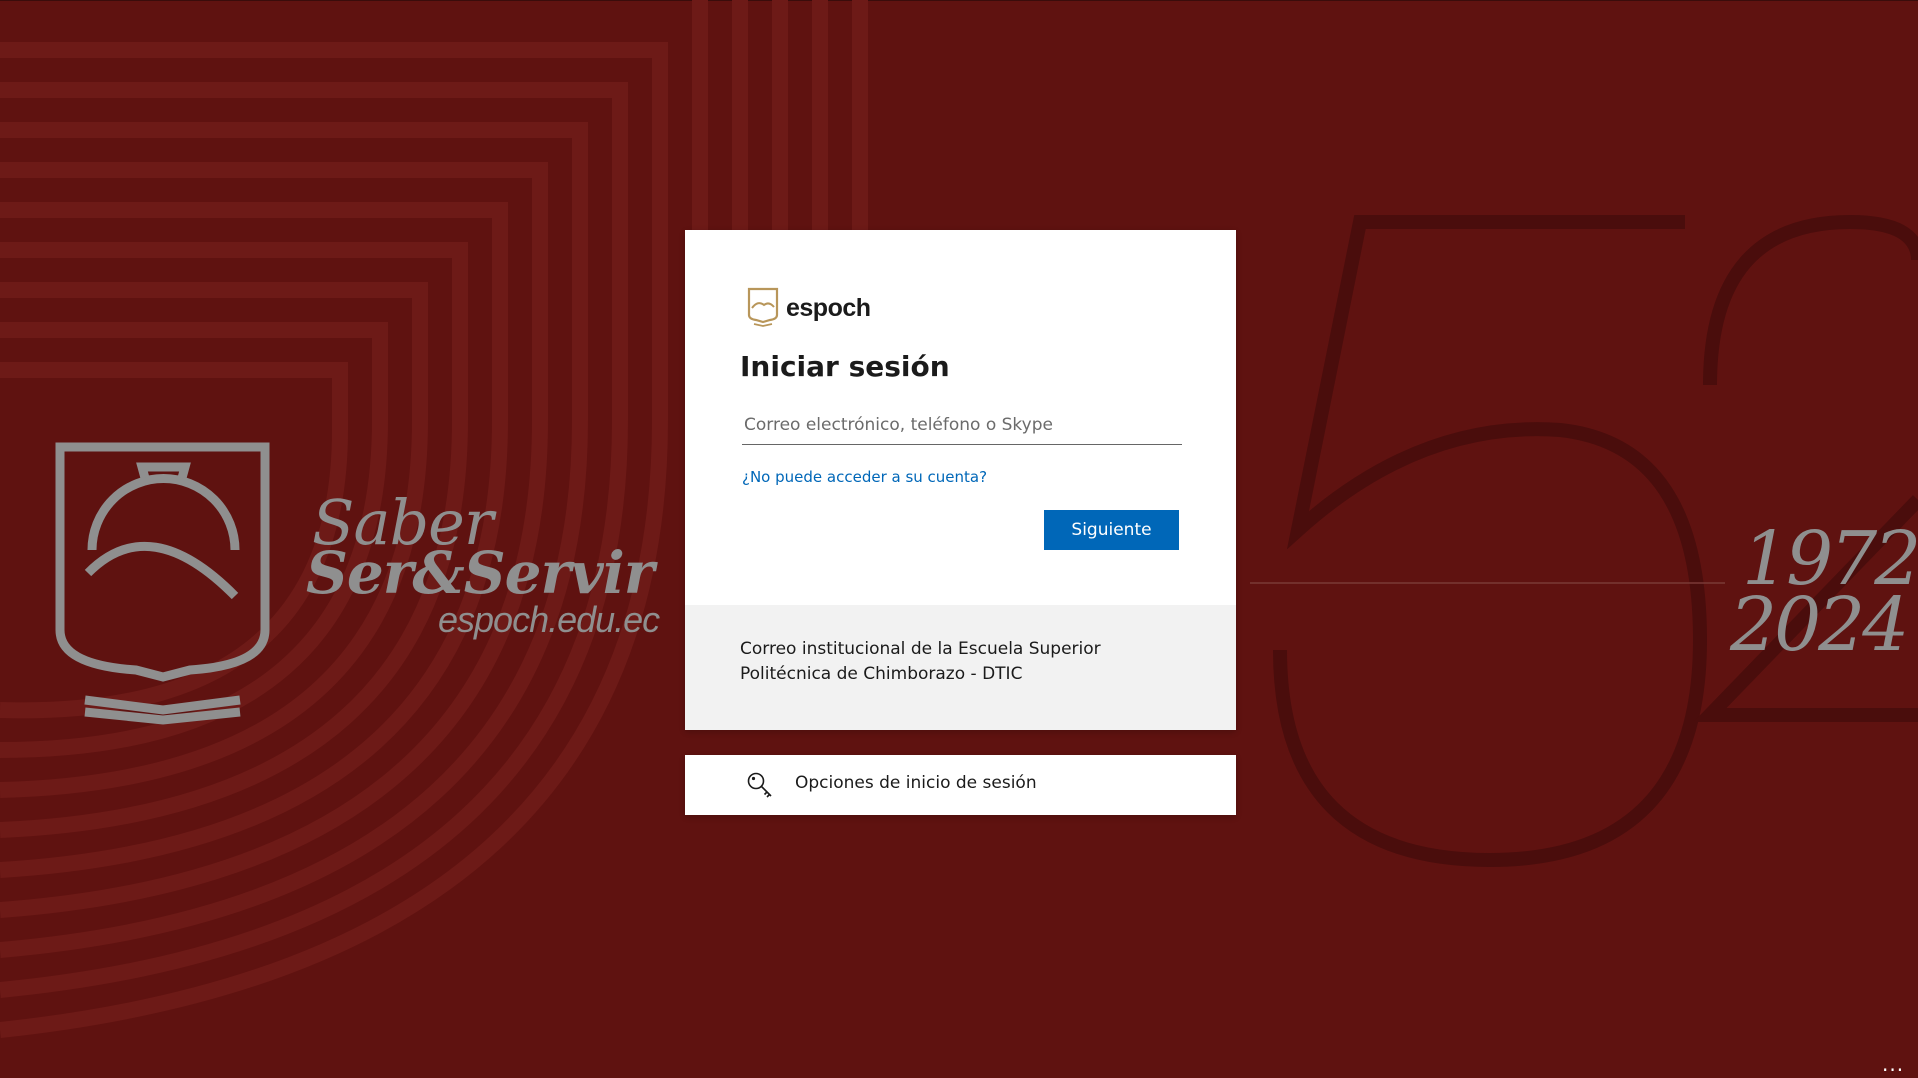 The height and width of the screenshot is (1078, 1918). I want to click on numeral-five-outline, so click(1490, 541).